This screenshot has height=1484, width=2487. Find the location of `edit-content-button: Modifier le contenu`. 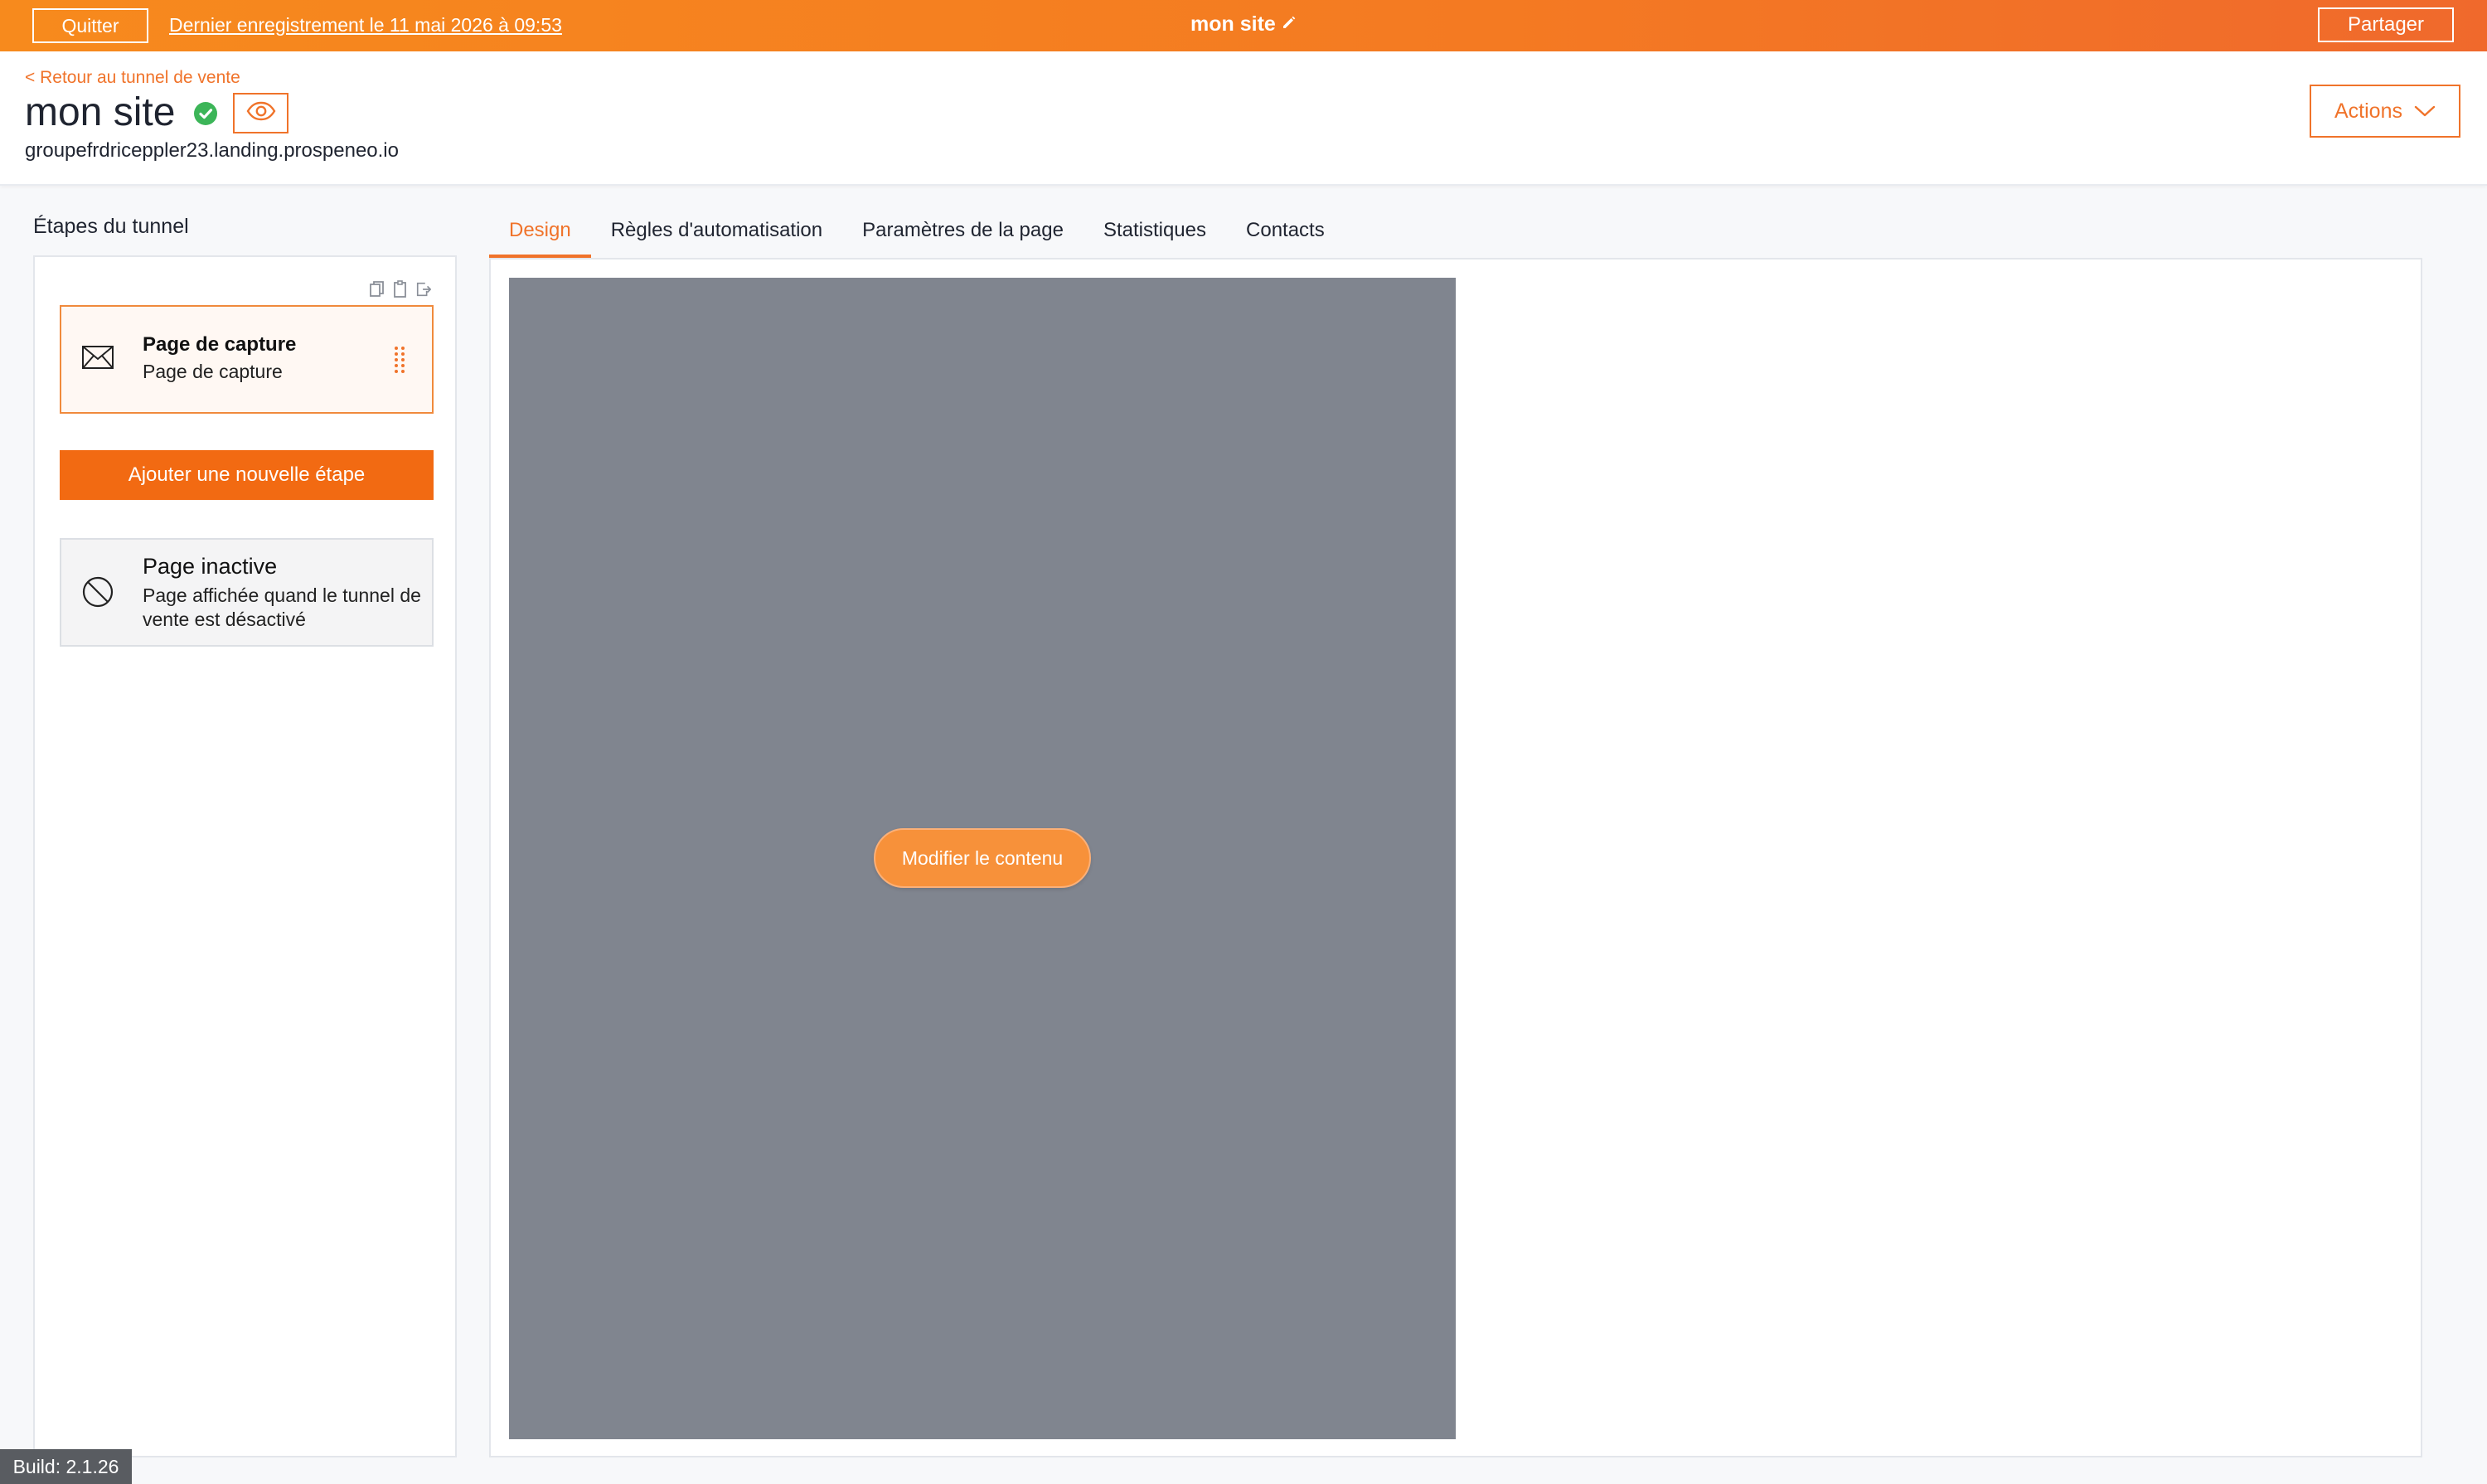

edit-content-button: Modifier le contenu is located at coordinates (982, 858).